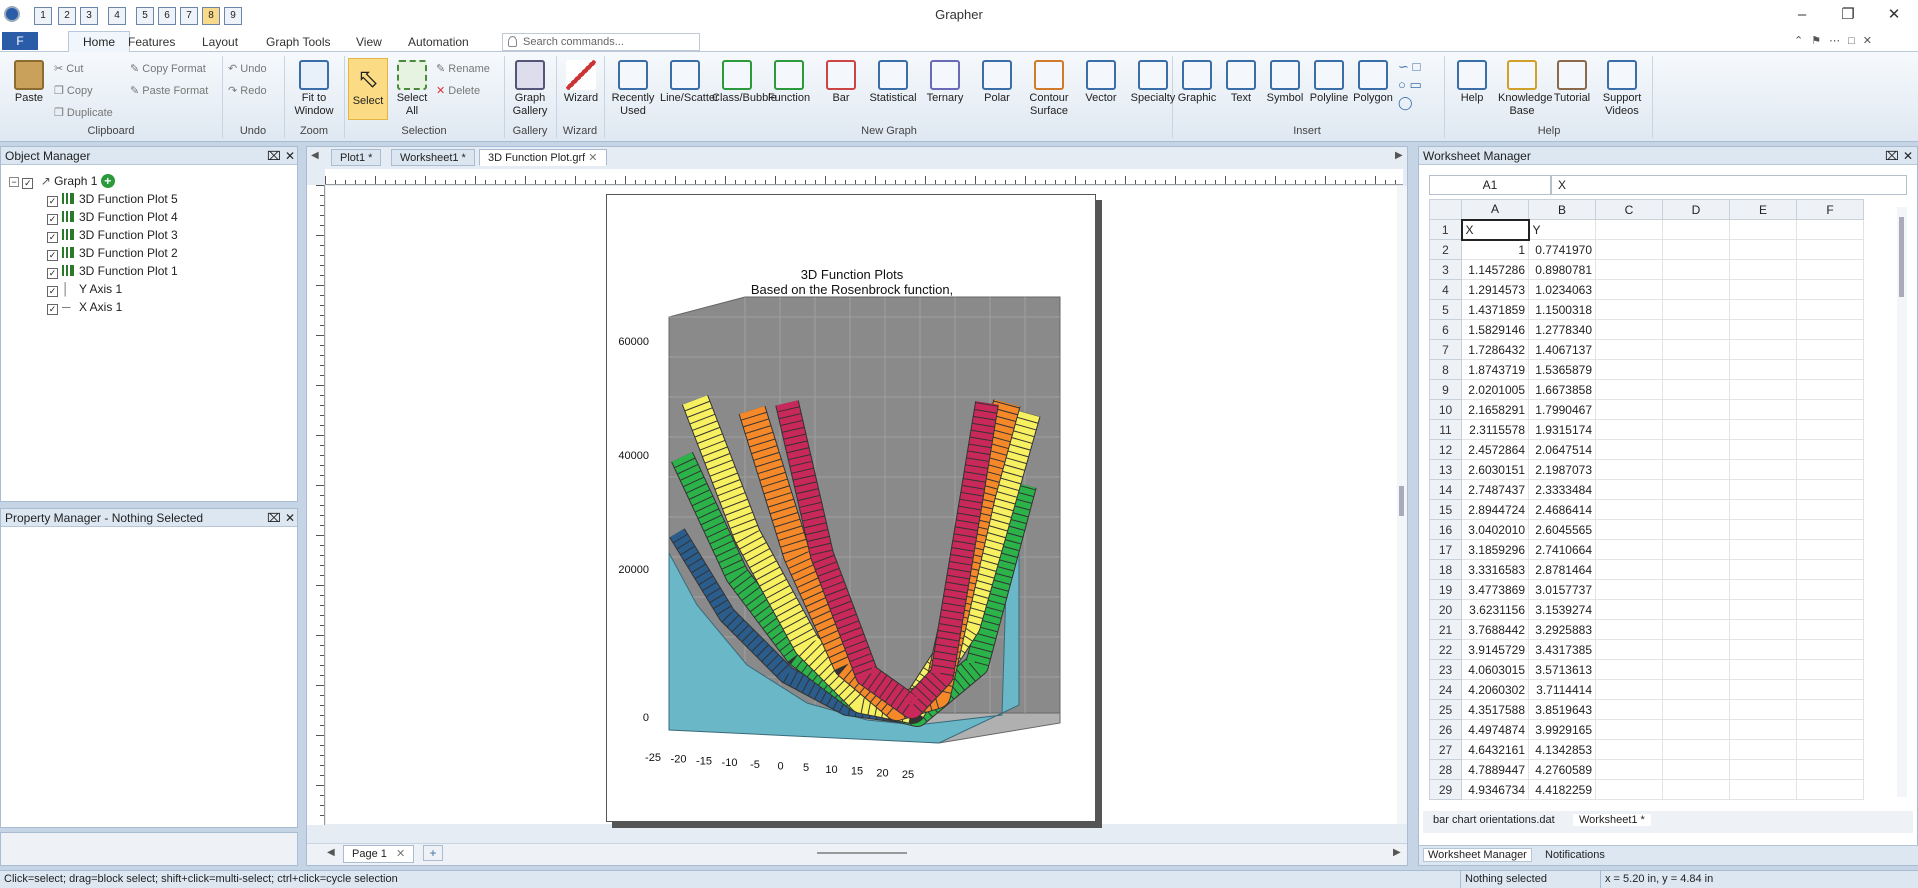  What do you see at coordinates (1445, 649) in the screenshot?
I see `row-header: 22` at bounding box center [1445, 649].